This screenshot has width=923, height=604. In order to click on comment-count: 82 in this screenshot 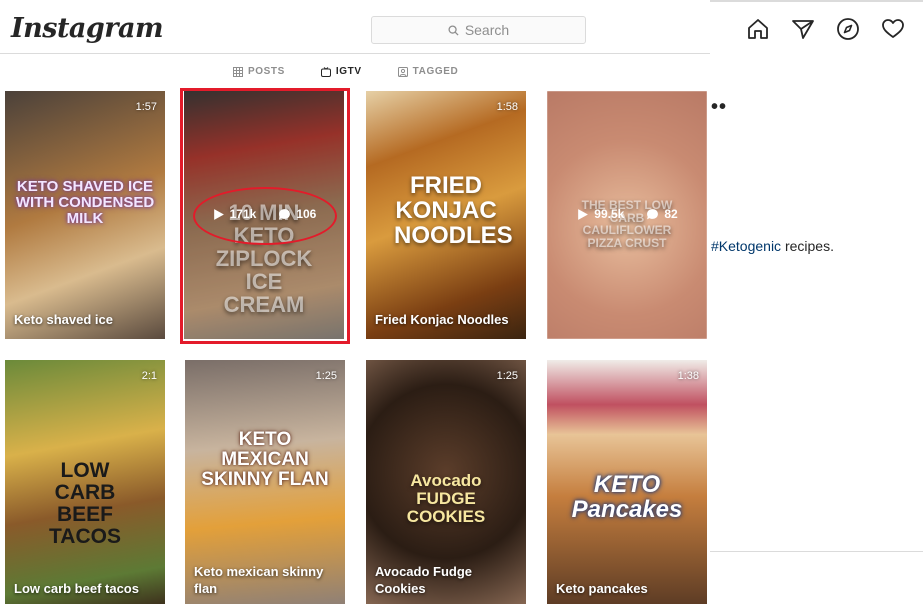, I will do `click(662, 214)`.